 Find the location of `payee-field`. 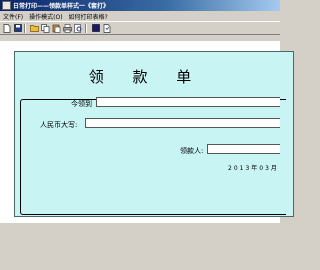

payee-field is located at coordinates (243, 149).